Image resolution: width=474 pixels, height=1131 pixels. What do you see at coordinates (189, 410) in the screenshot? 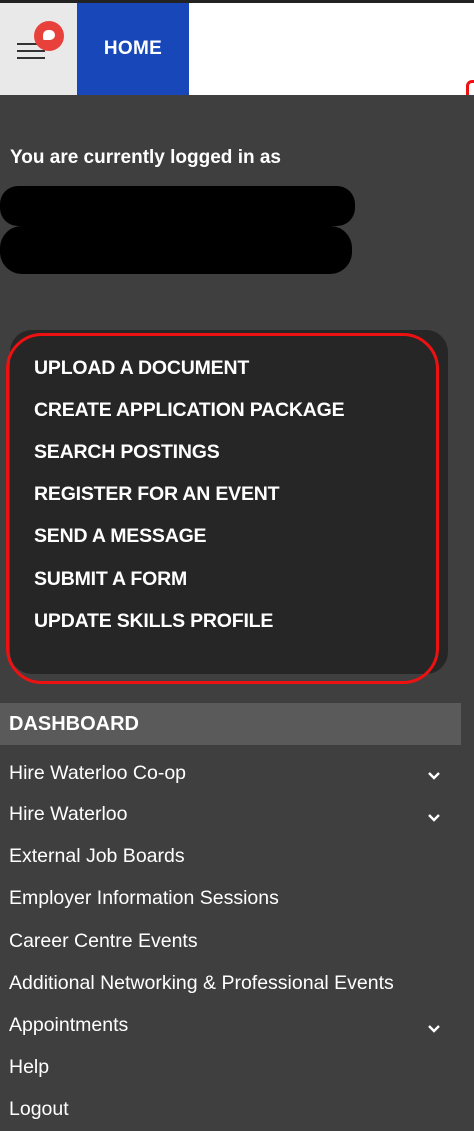
I see `create-application-package-link: CREATE APPLICATION PACKAGE` at bounding box center [189, 410].